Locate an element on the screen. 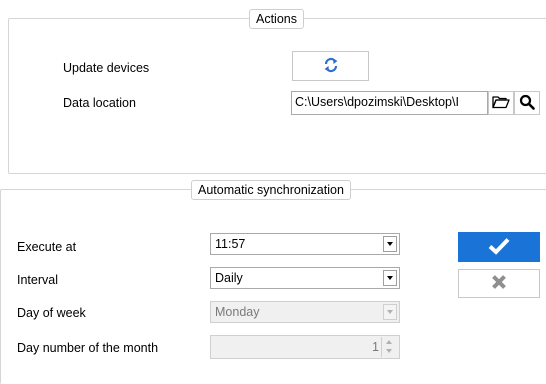 This screenshot has height=384, width=546. interval-value: Daily is located at coordinates (229, 278).